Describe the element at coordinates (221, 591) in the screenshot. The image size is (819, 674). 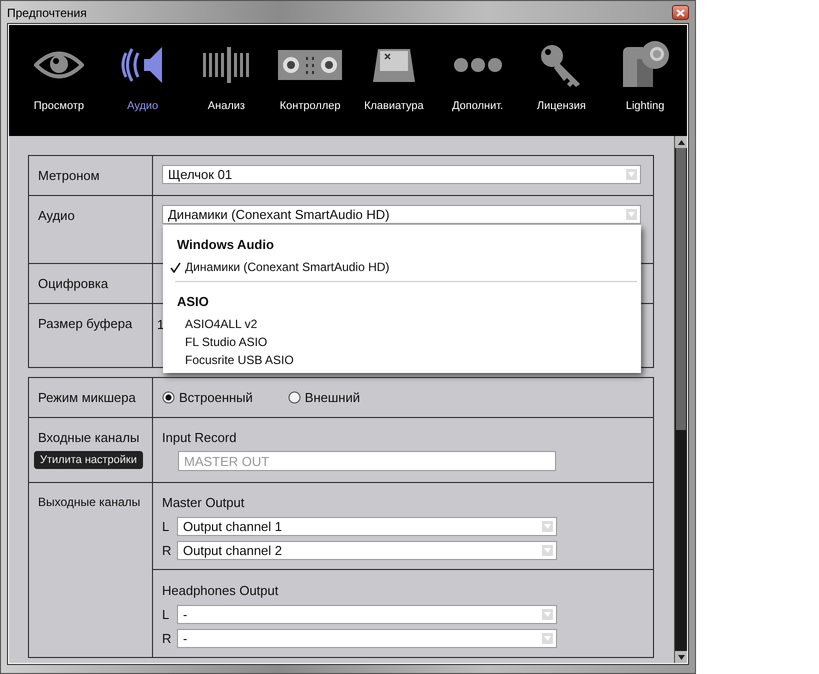
I see `section-title: Headphones Output` at that location.